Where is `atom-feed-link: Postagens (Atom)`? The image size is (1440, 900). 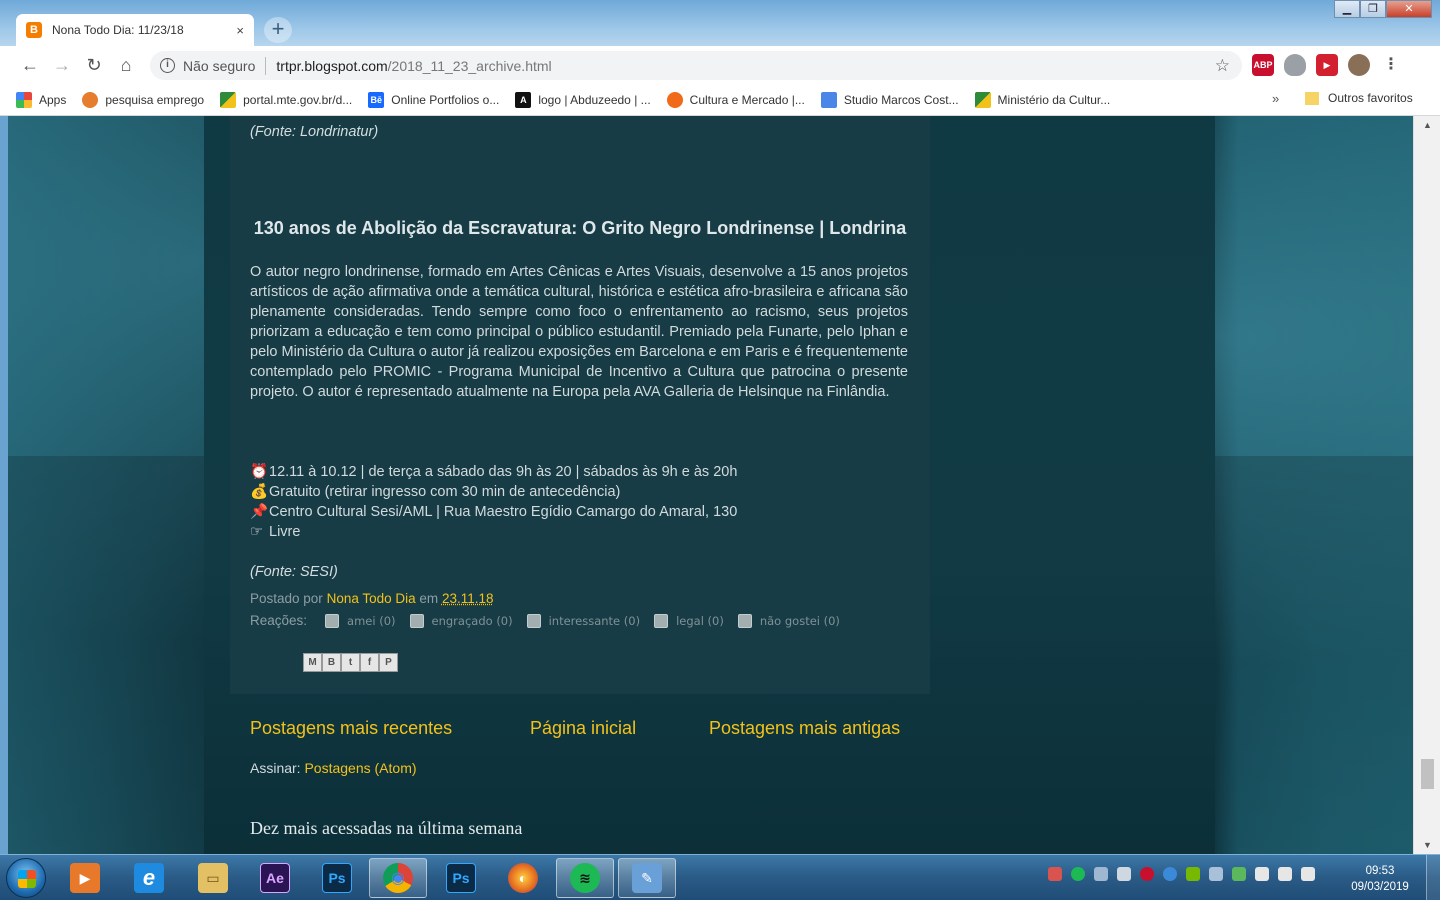 atom-feed-link: Postagens (Atom) is located at coordinates (360, 768).